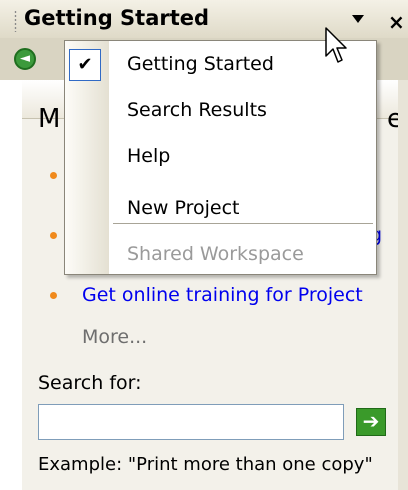 The width and height of the screenshot is (408, 490). I want to click on scrollbar, so click(403, 285).